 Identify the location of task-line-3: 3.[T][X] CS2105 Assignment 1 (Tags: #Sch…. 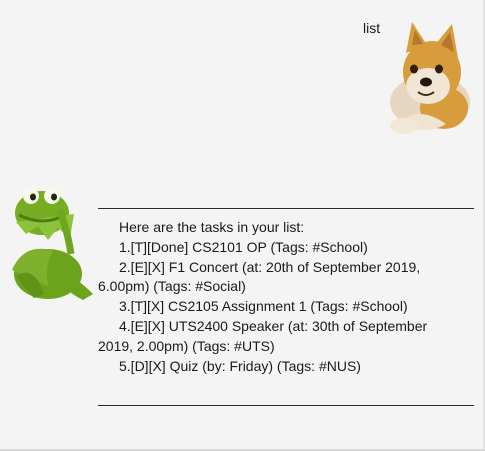
(263, 306).